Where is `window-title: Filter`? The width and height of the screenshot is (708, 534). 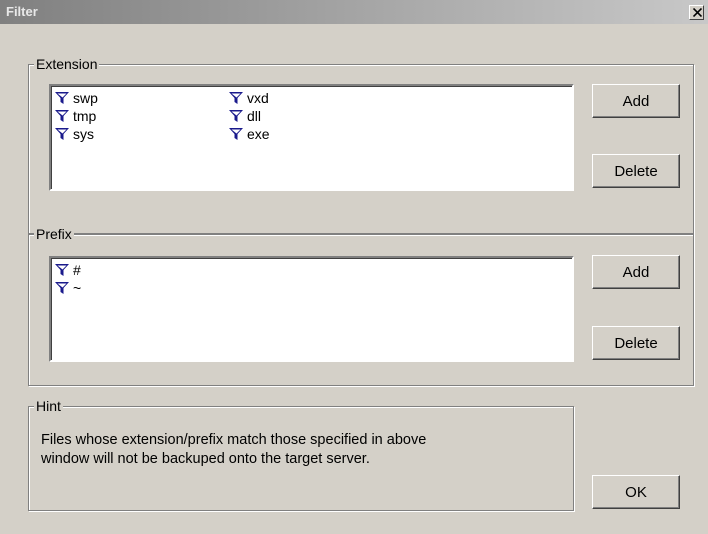
window-title: Filter is located at coordinates (22, 11).